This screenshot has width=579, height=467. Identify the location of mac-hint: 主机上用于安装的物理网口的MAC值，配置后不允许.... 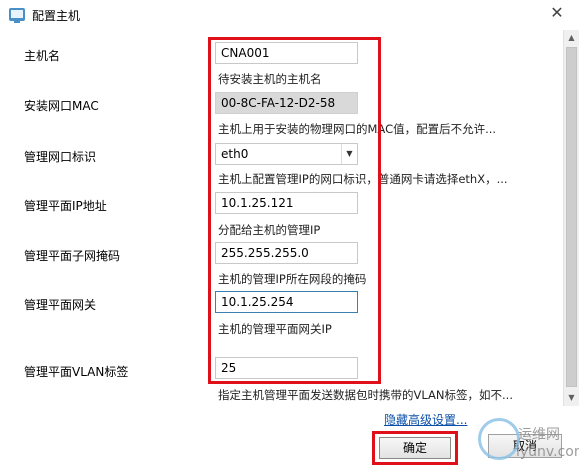
(357, 129).